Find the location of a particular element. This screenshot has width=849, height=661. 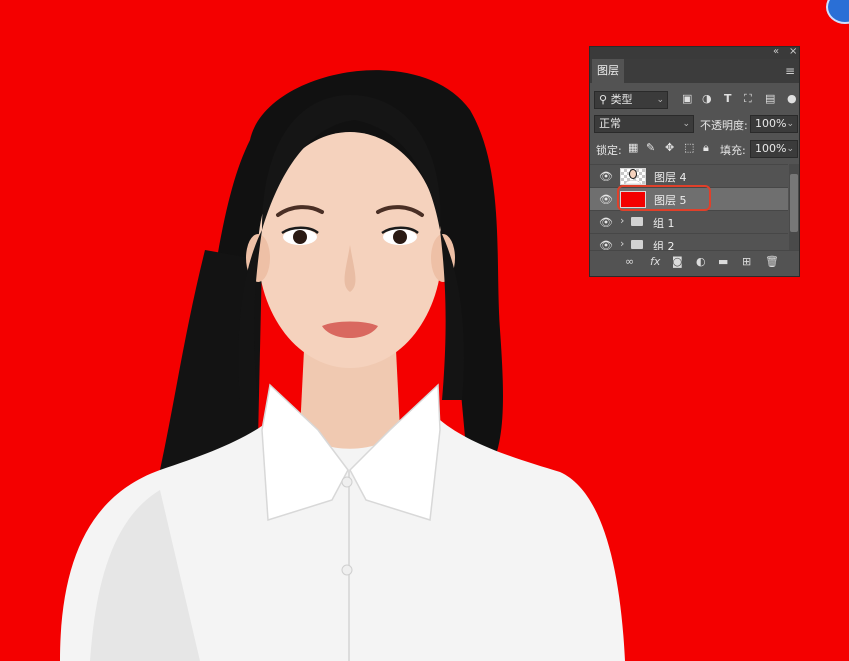

portrait-cutout-thumbnail is located at coordinates (633, 177).